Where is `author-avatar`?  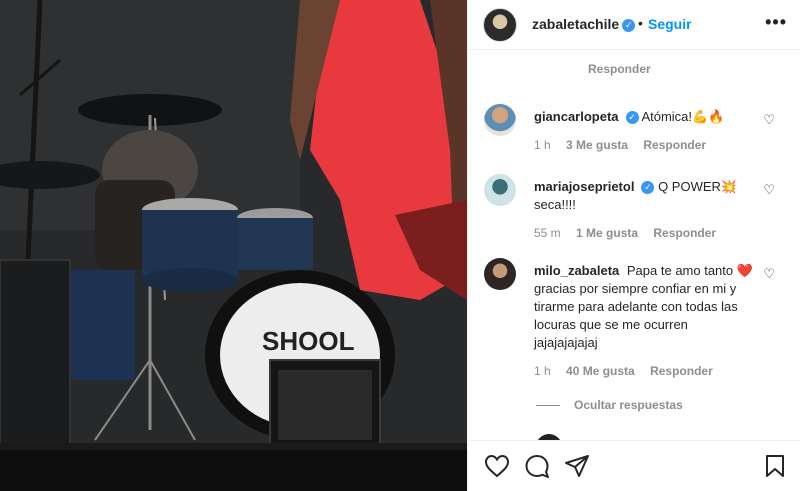 author-avatar is located at coordinates (500, 25).